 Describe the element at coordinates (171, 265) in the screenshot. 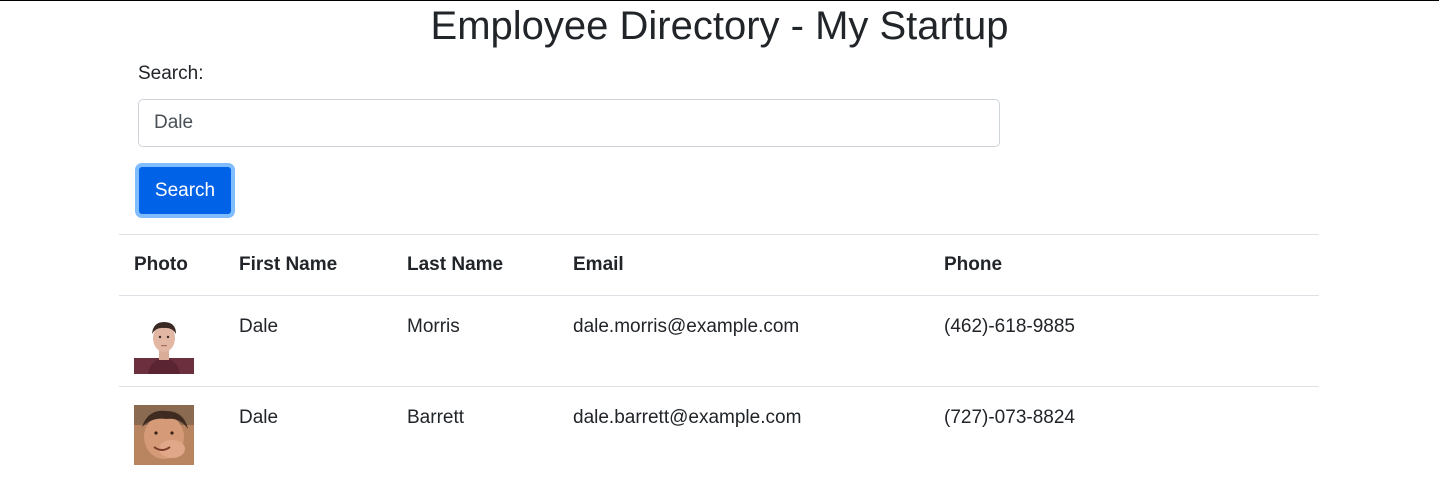

I see `header-photo: Photo` at that location.